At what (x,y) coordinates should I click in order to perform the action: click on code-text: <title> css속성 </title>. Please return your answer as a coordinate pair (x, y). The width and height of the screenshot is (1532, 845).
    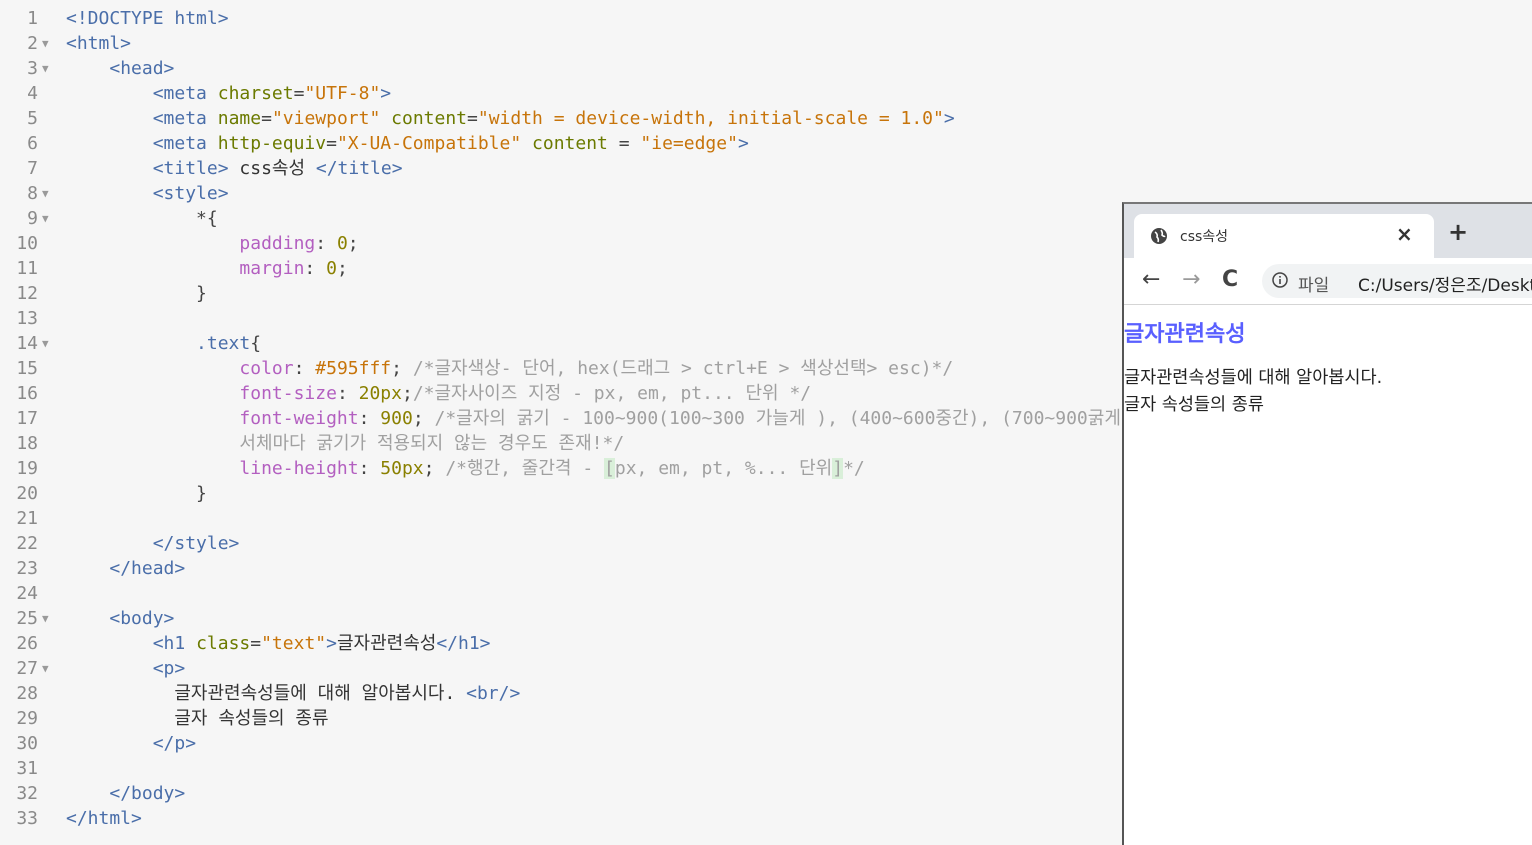
    Looking at the image, I should click on (277, 168).